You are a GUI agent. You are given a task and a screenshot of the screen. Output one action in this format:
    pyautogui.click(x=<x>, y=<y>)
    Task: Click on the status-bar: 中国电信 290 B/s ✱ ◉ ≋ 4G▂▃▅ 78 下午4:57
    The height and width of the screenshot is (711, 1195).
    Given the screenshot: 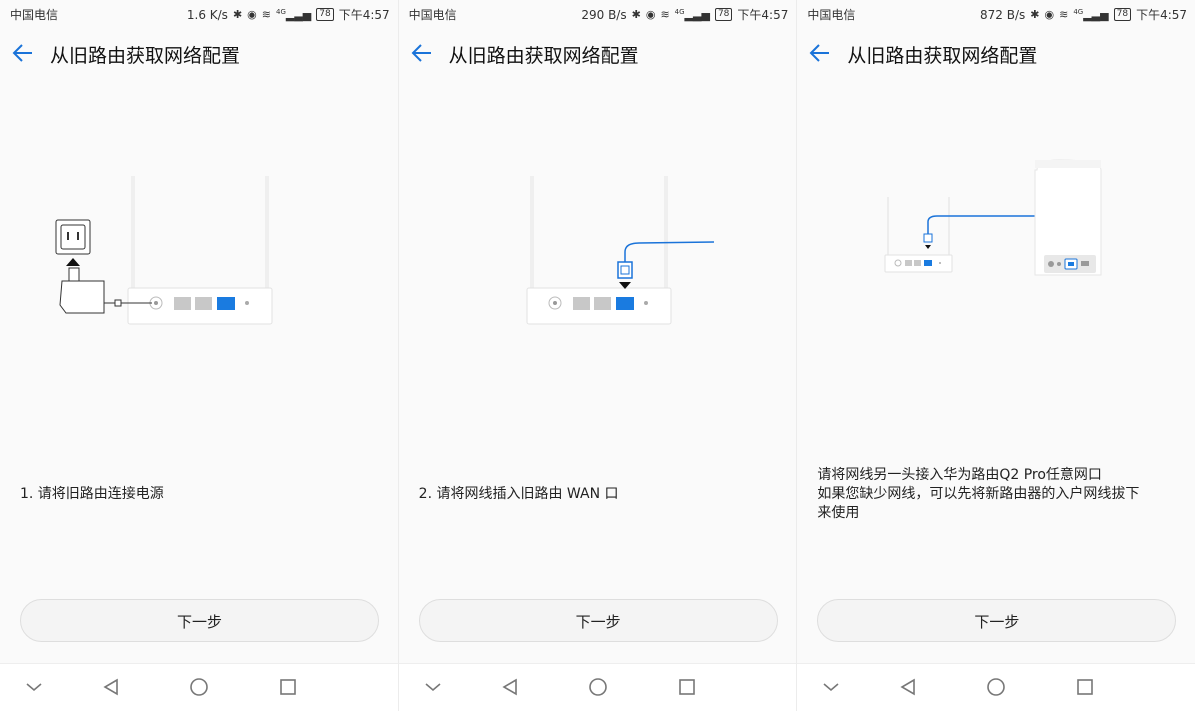 What is the action you would take?
    pyautogui.click(x=598, y=14)
    